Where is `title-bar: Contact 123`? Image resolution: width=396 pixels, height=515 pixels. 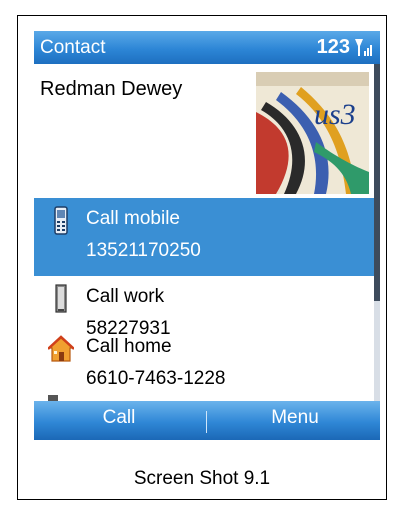
title-bar: Contact 123 is located at coordinates (207, 47).